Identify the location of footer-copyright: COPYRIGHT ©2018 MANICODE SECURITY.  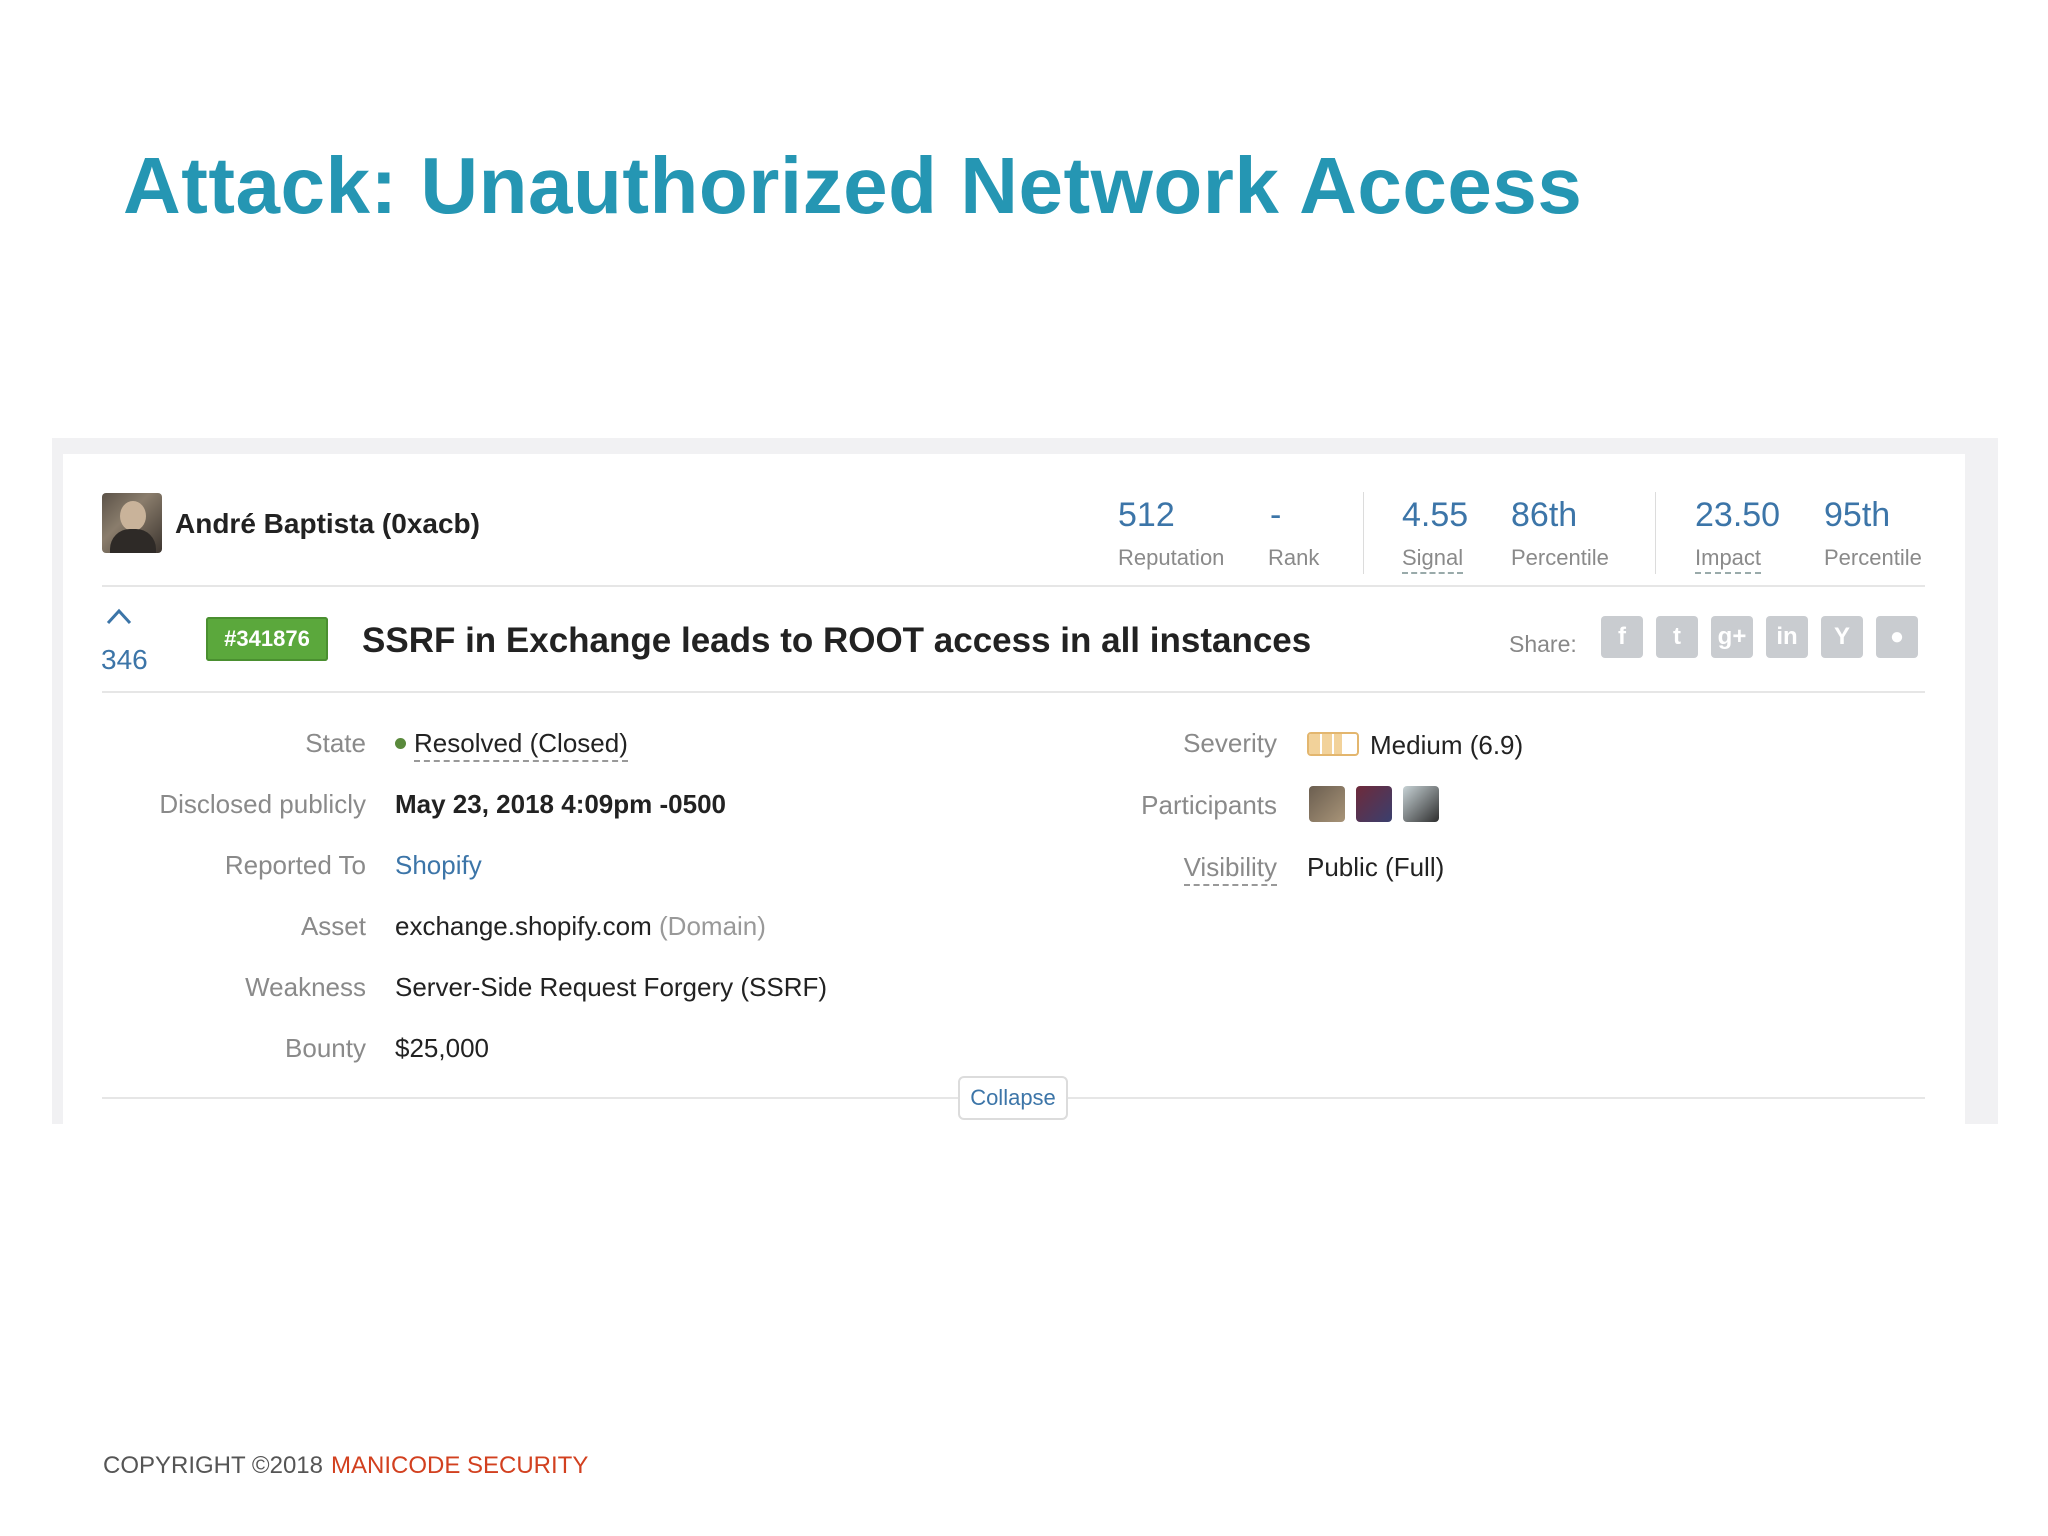
(345, 1466).